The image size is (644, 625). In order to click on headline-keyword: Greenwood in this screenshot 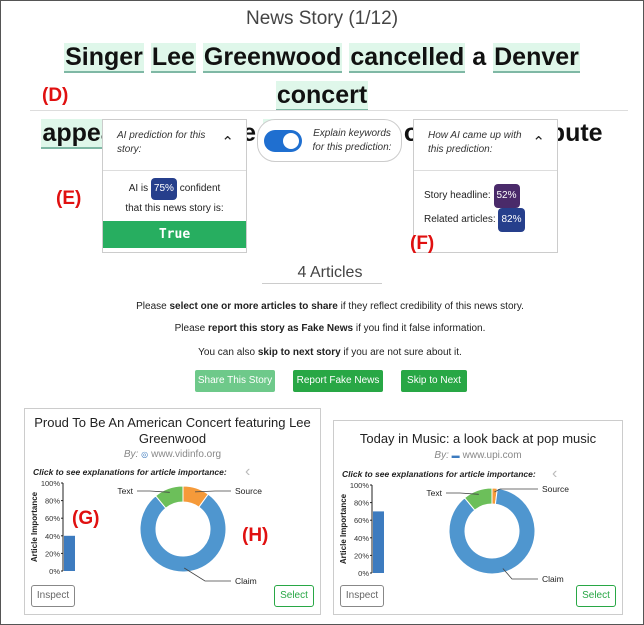, I will do `click(272, 58)`.